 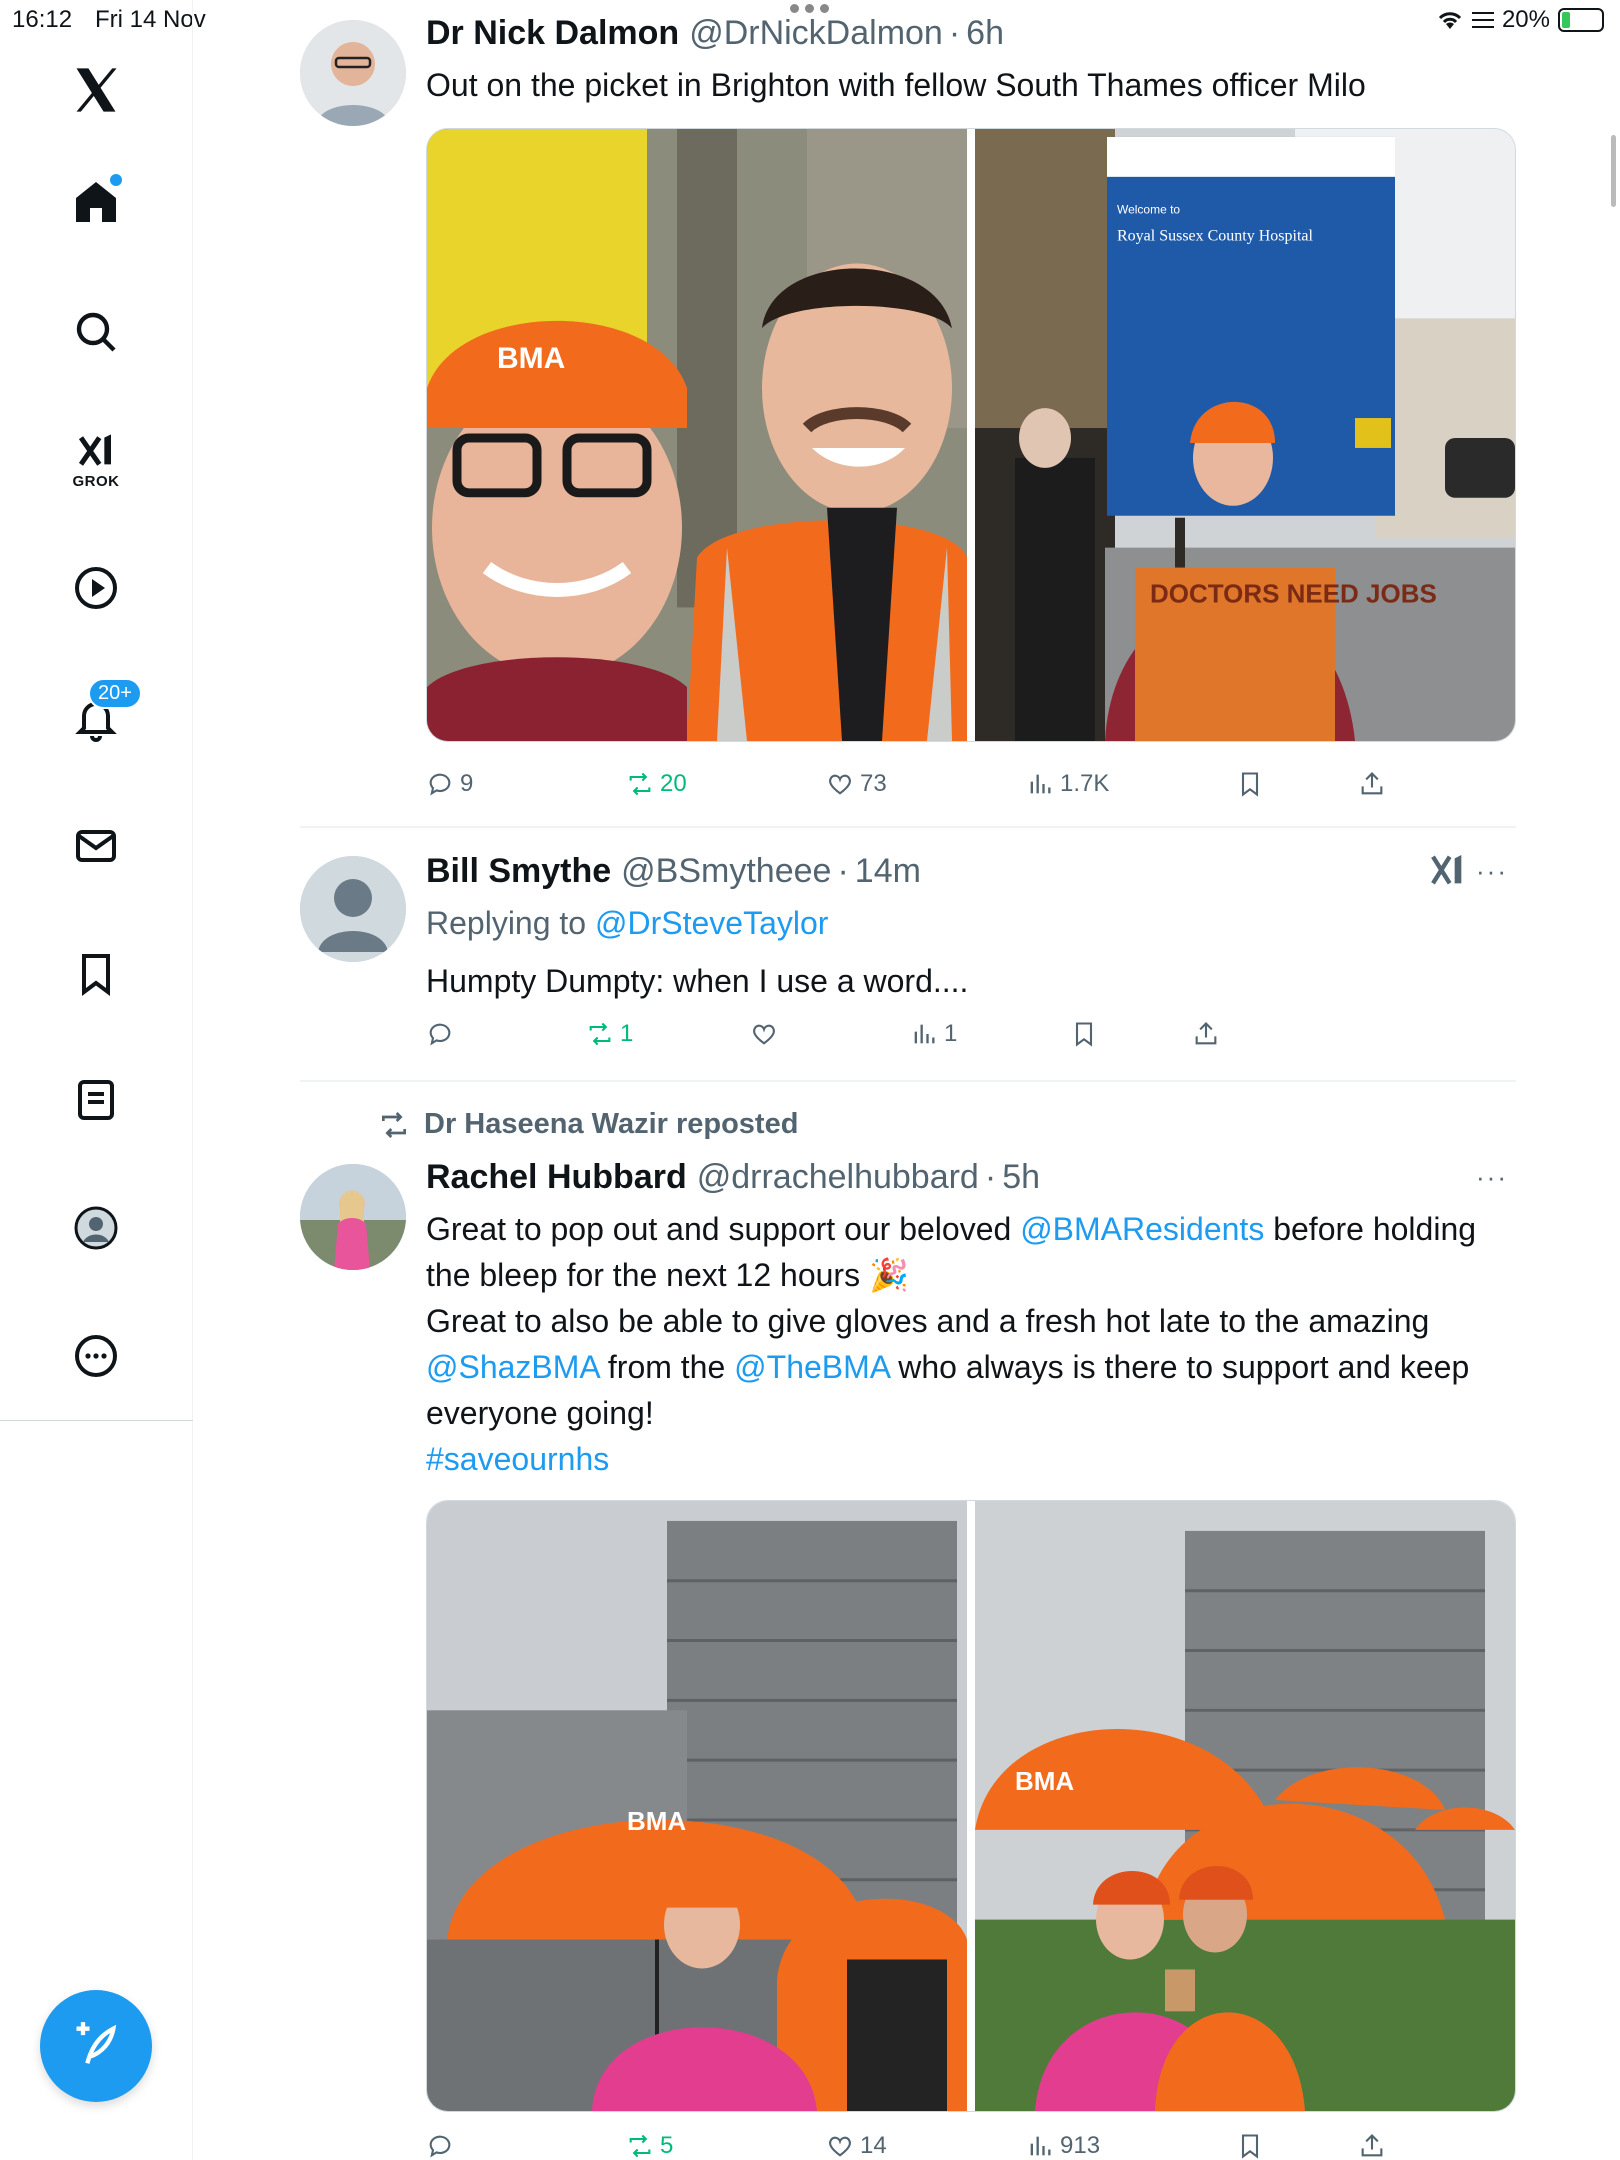 What do you see at coordinates (697, 1806) in the screenshot?
I see `media-image-umbrella-1: BMA` at bounding box center [697, 1806].